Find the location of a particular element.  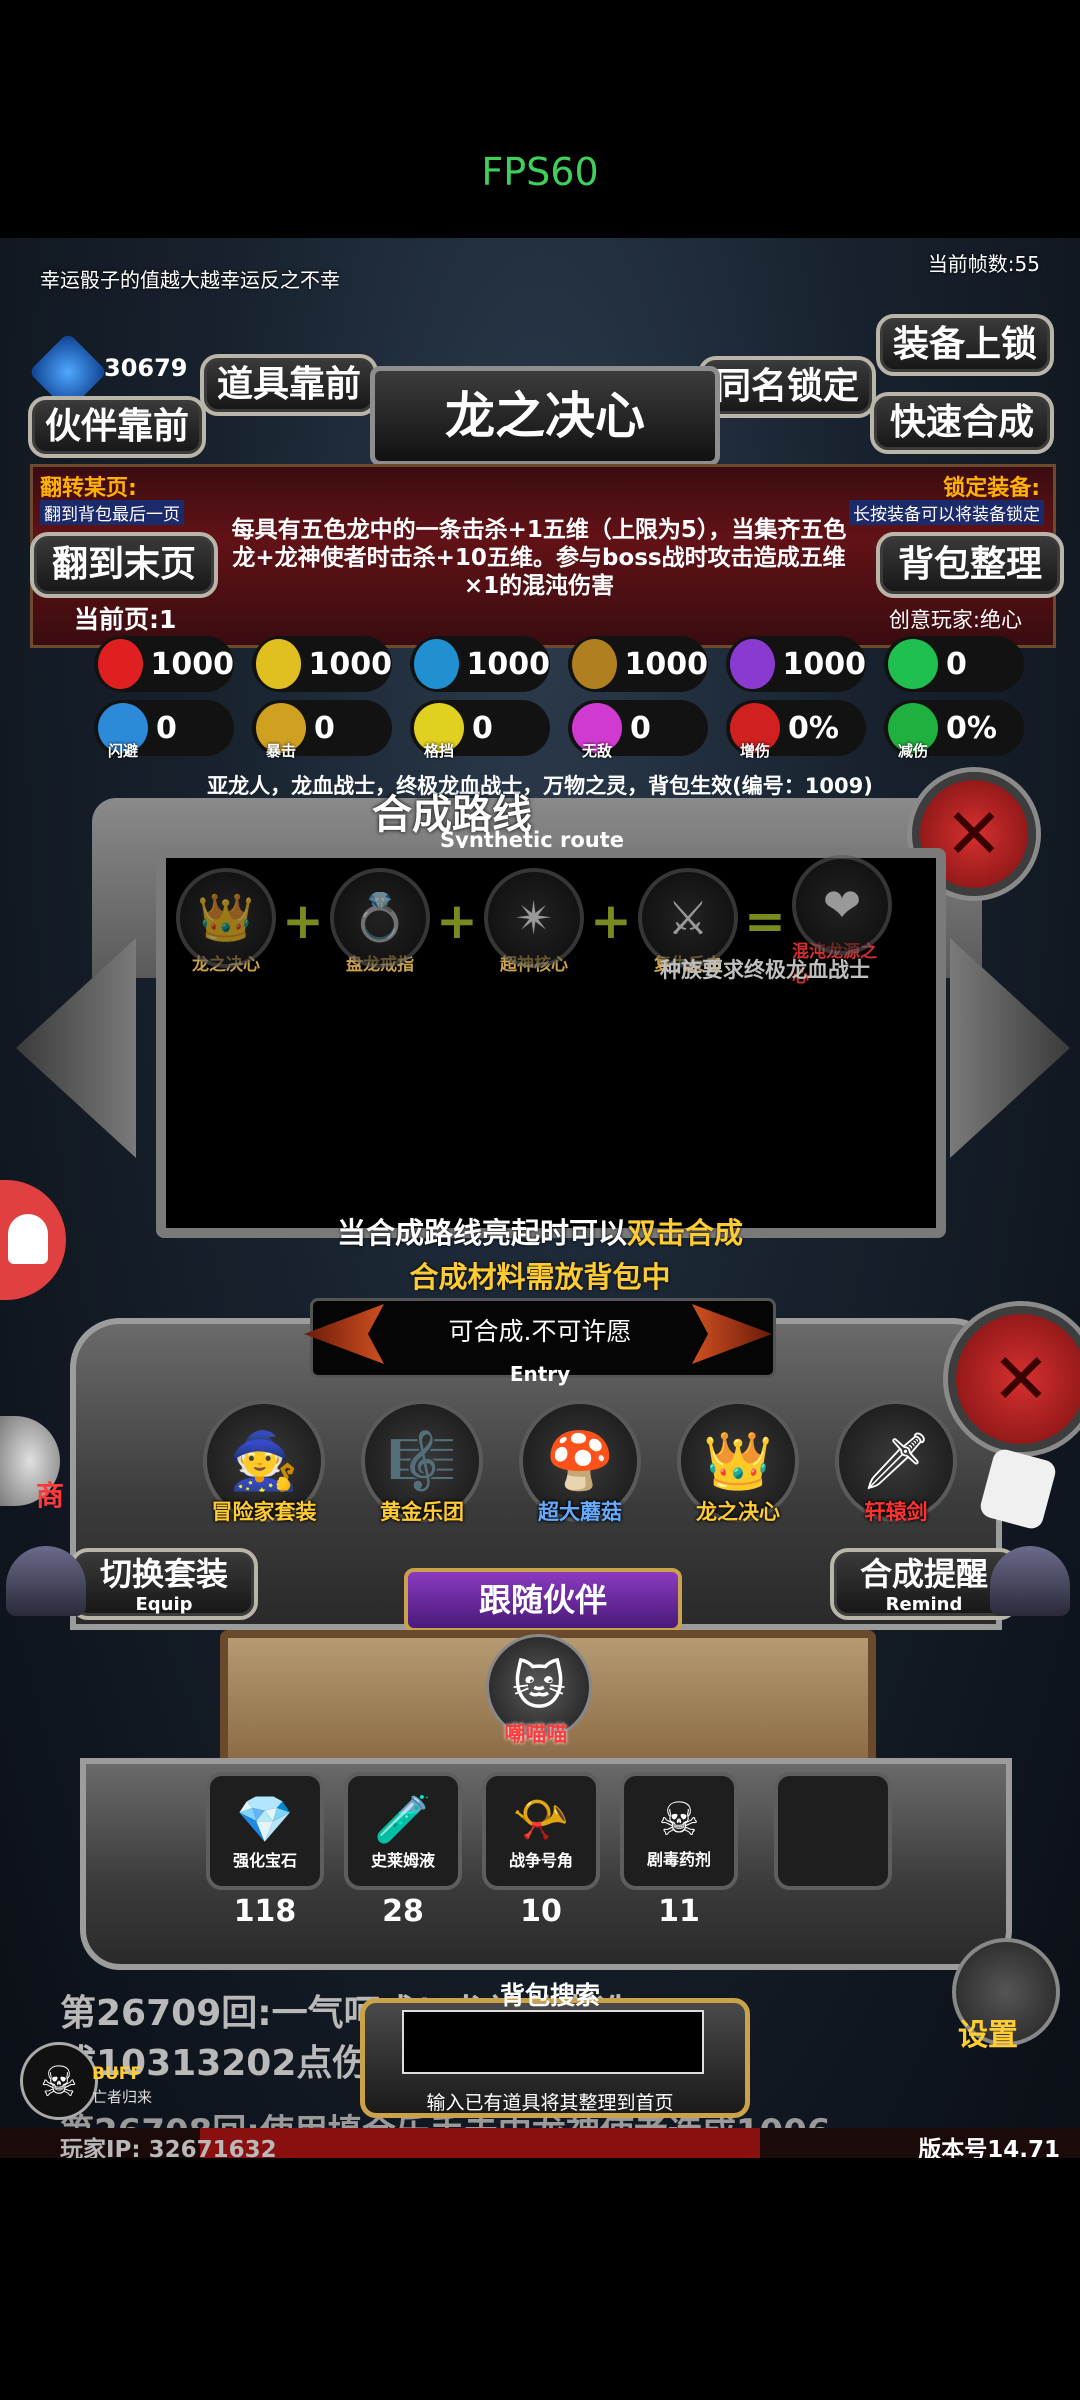

person-icon is located at coordinates (28, 1239).